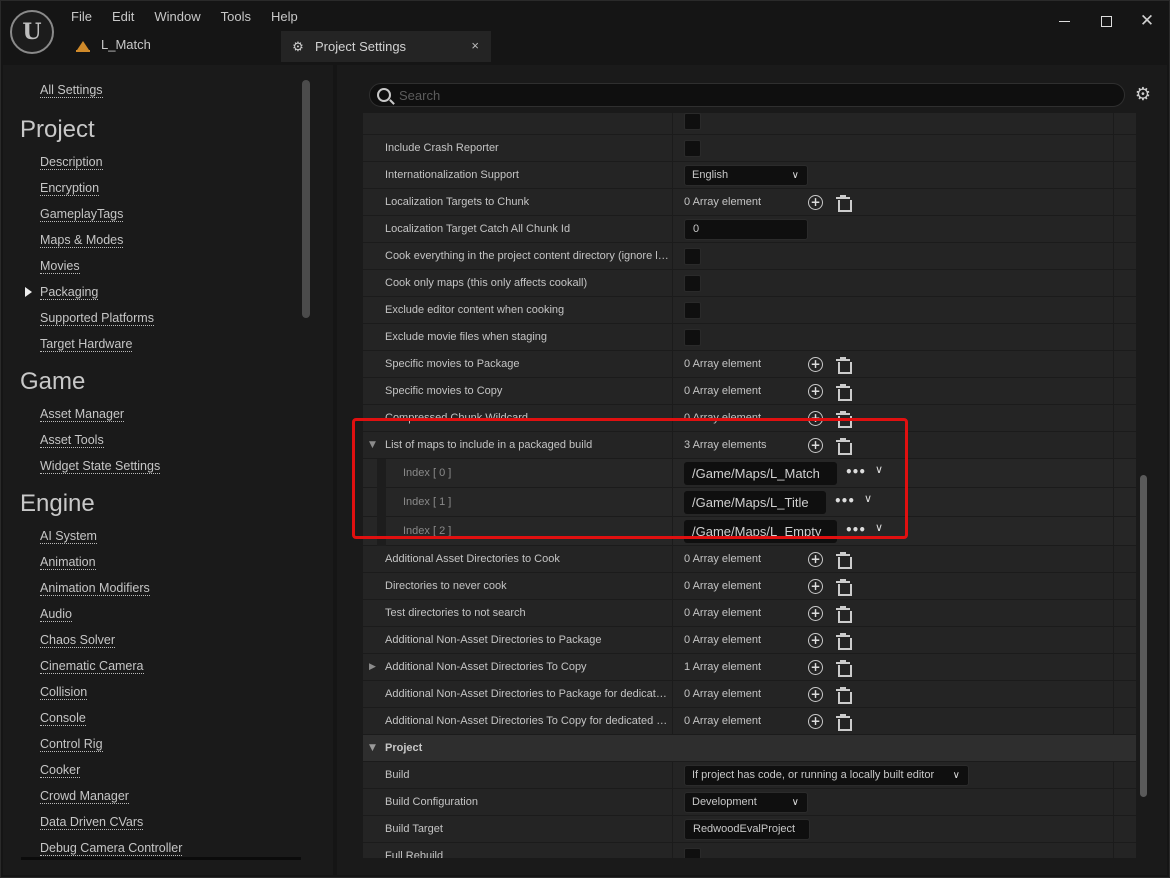  I want to click on internationalization-dropdown: English ∨, so click(746, 175).